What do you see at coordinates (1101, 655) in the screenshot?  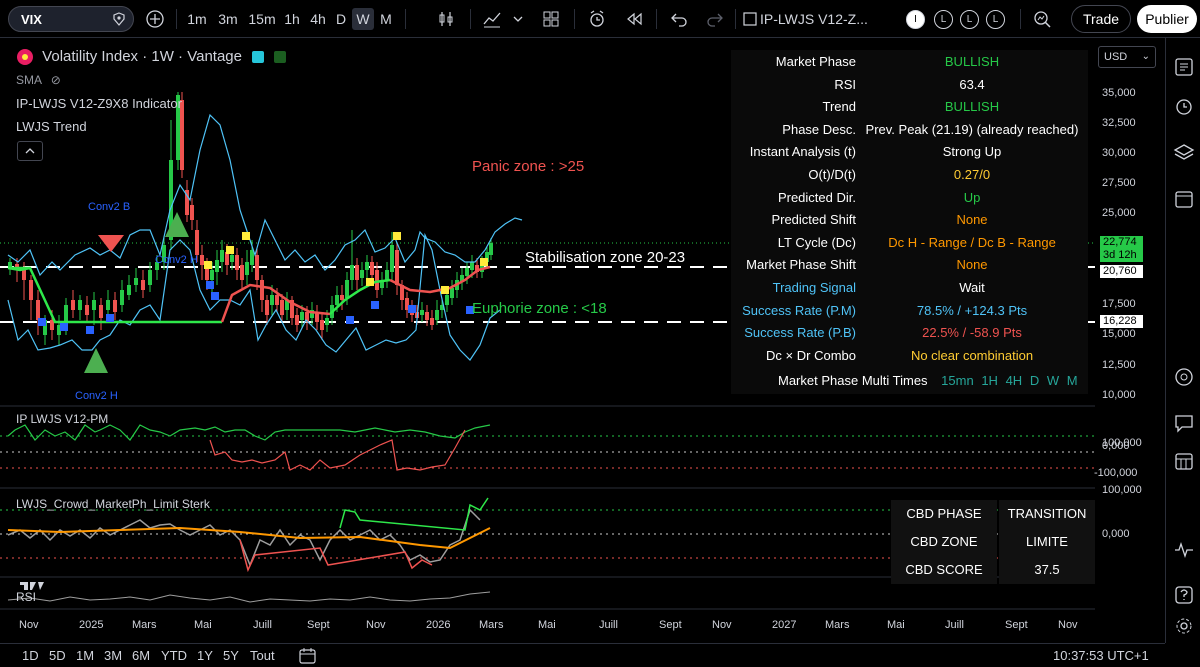 I see `clock-time: 10:37:53 UTC+1` at bounding box center [1101, 655].